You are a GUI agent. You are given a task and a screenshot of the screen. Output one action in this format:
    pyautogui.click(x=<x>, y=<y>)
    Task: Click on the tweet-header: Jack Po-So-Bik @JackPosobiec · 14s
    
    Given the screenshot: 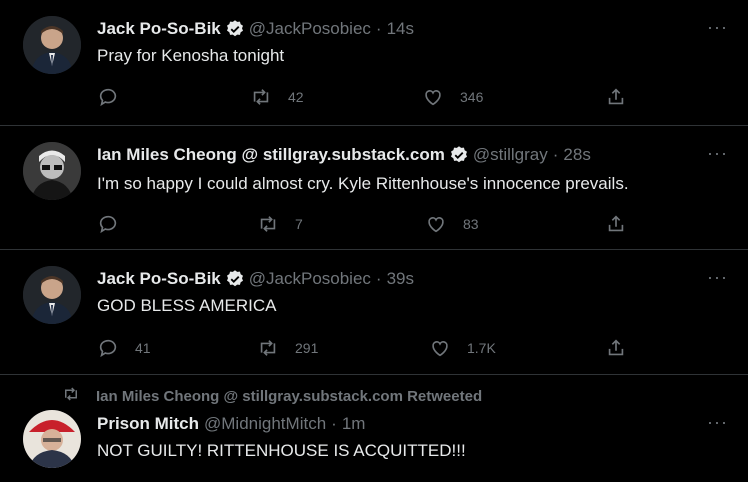 What is the action you would take?
    pyautogui.click(x=255, y=29)
    